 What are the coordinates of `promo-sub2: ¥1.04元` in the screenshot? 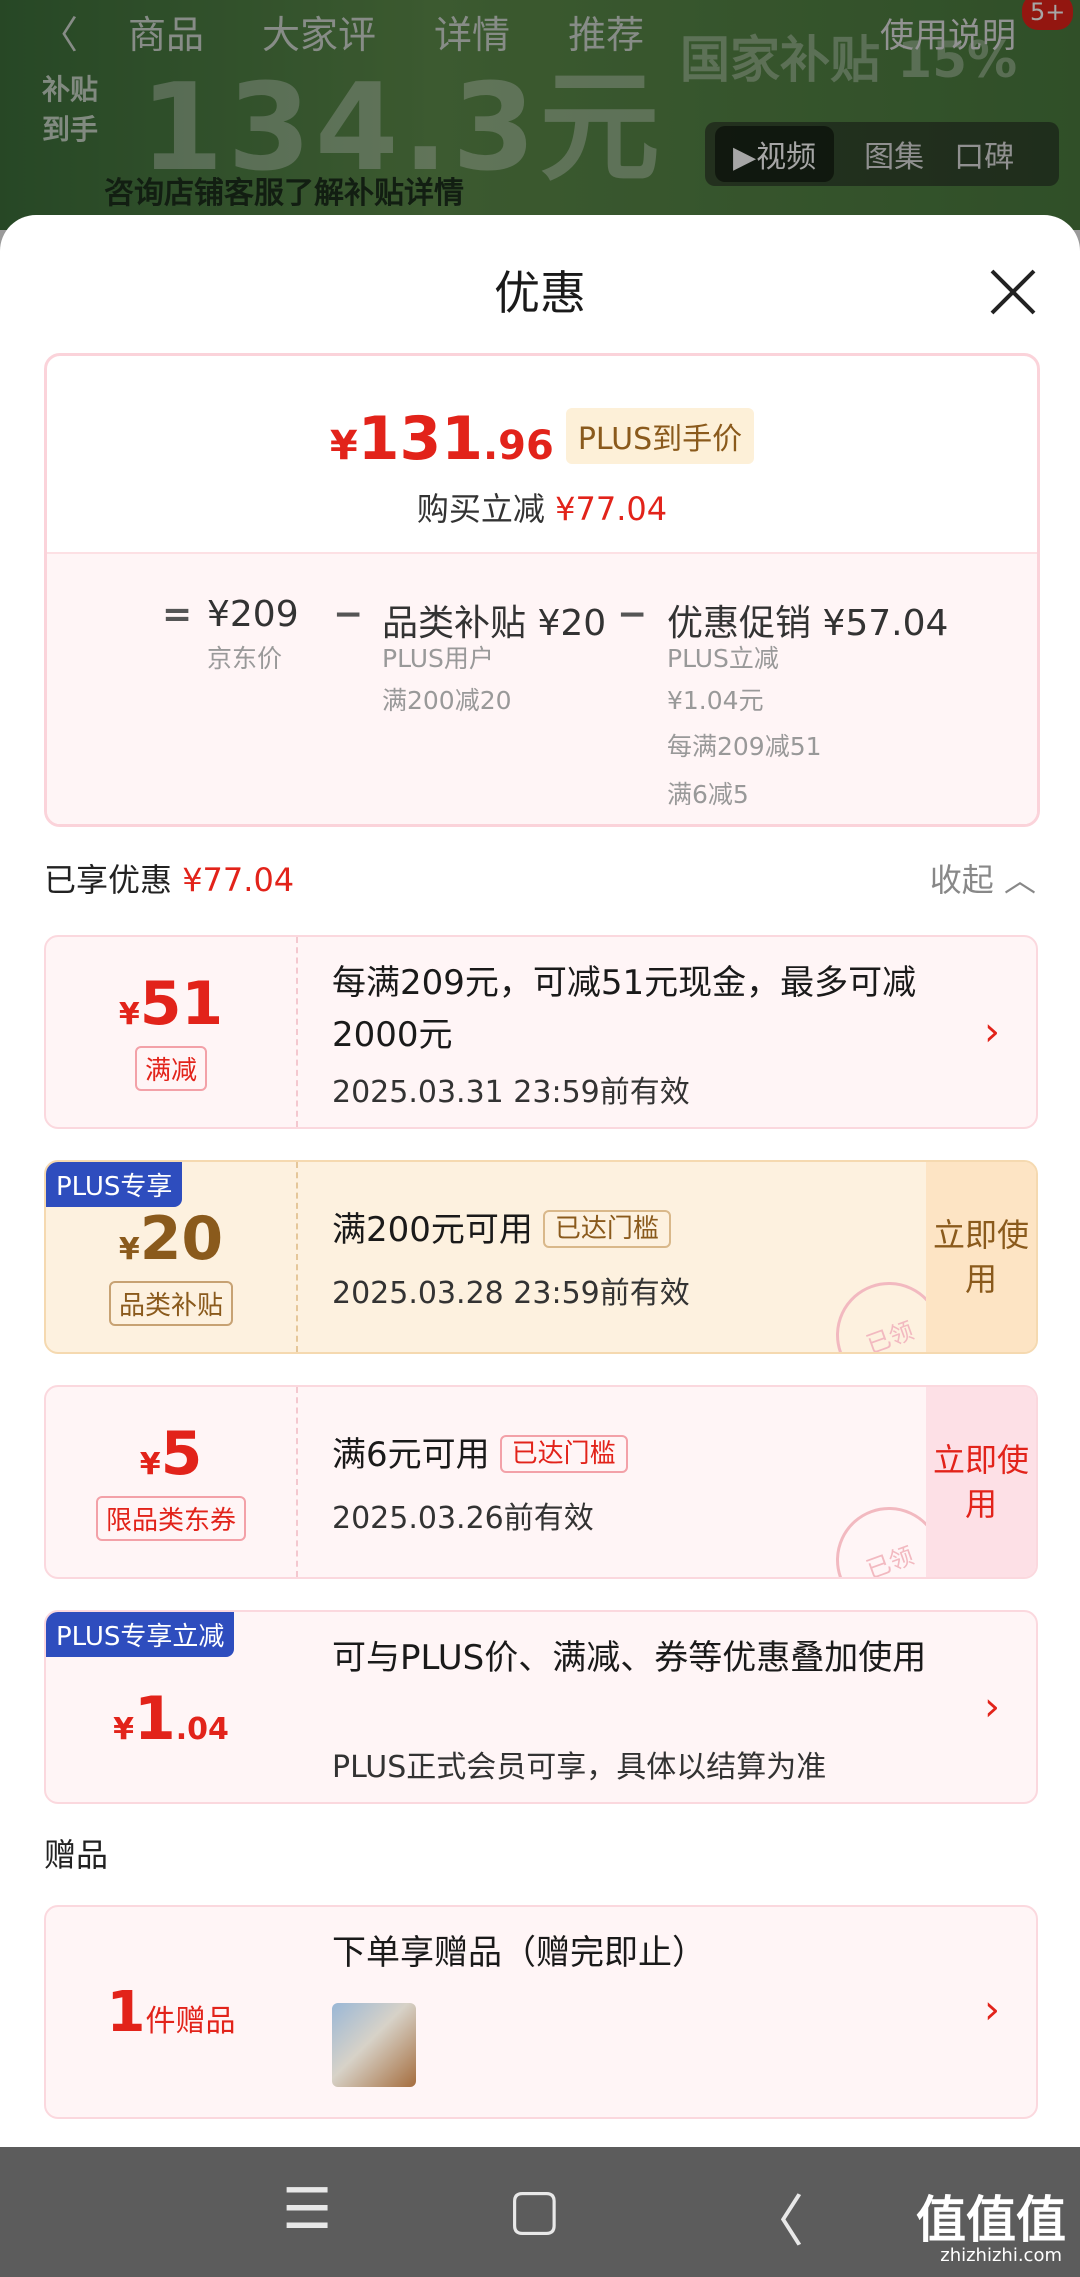 It's located at (715, 700).